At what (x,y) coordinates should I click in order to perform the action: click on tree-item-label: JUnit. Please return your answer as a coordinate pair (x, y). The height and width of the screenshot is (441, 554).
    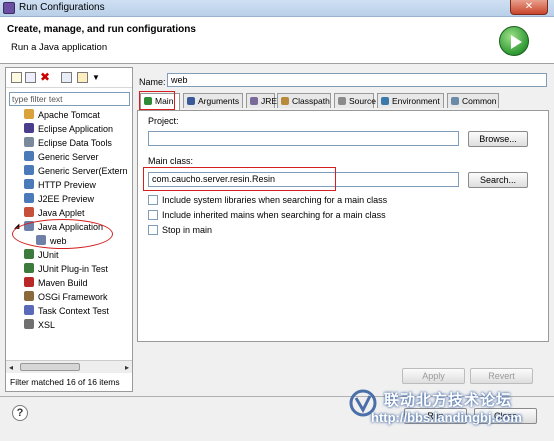
    Looking at the image, I should click on (48, 255).